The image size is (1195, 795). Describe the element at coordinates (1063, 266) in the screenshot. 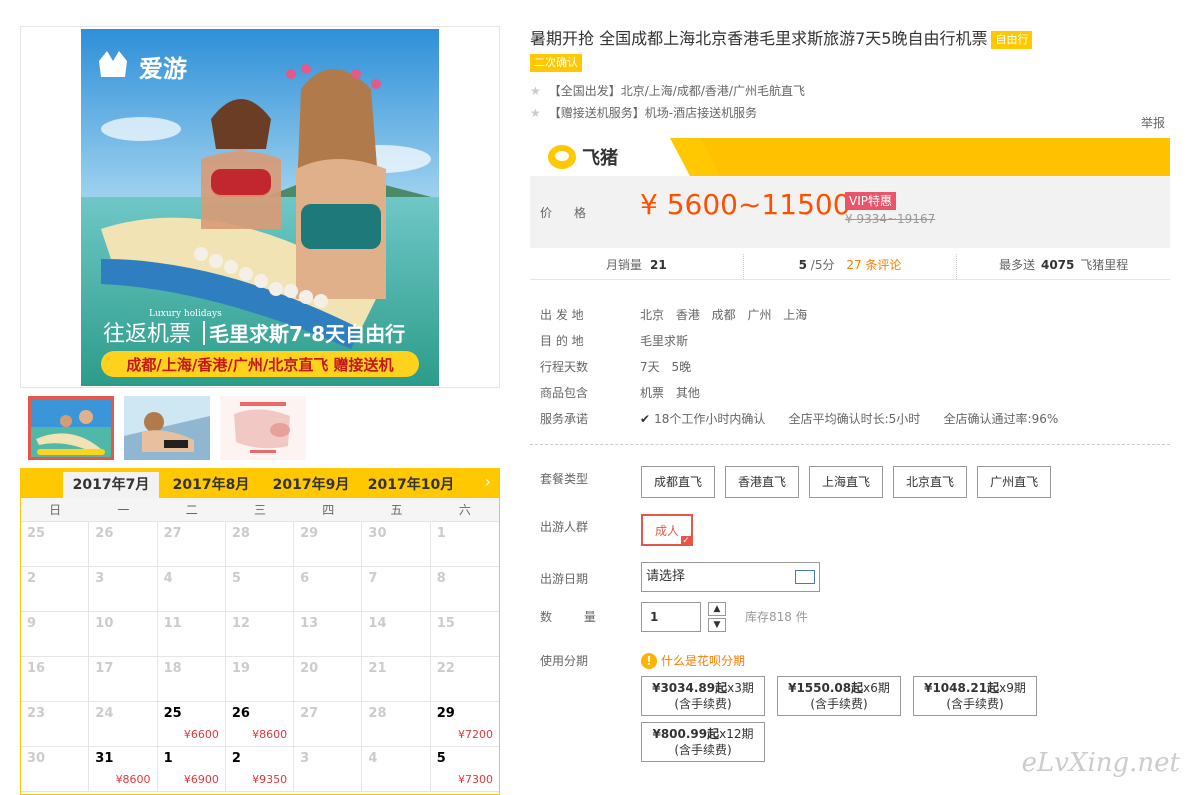

I see `miles-info: 最多送 4075 飞猪里程` at that location.